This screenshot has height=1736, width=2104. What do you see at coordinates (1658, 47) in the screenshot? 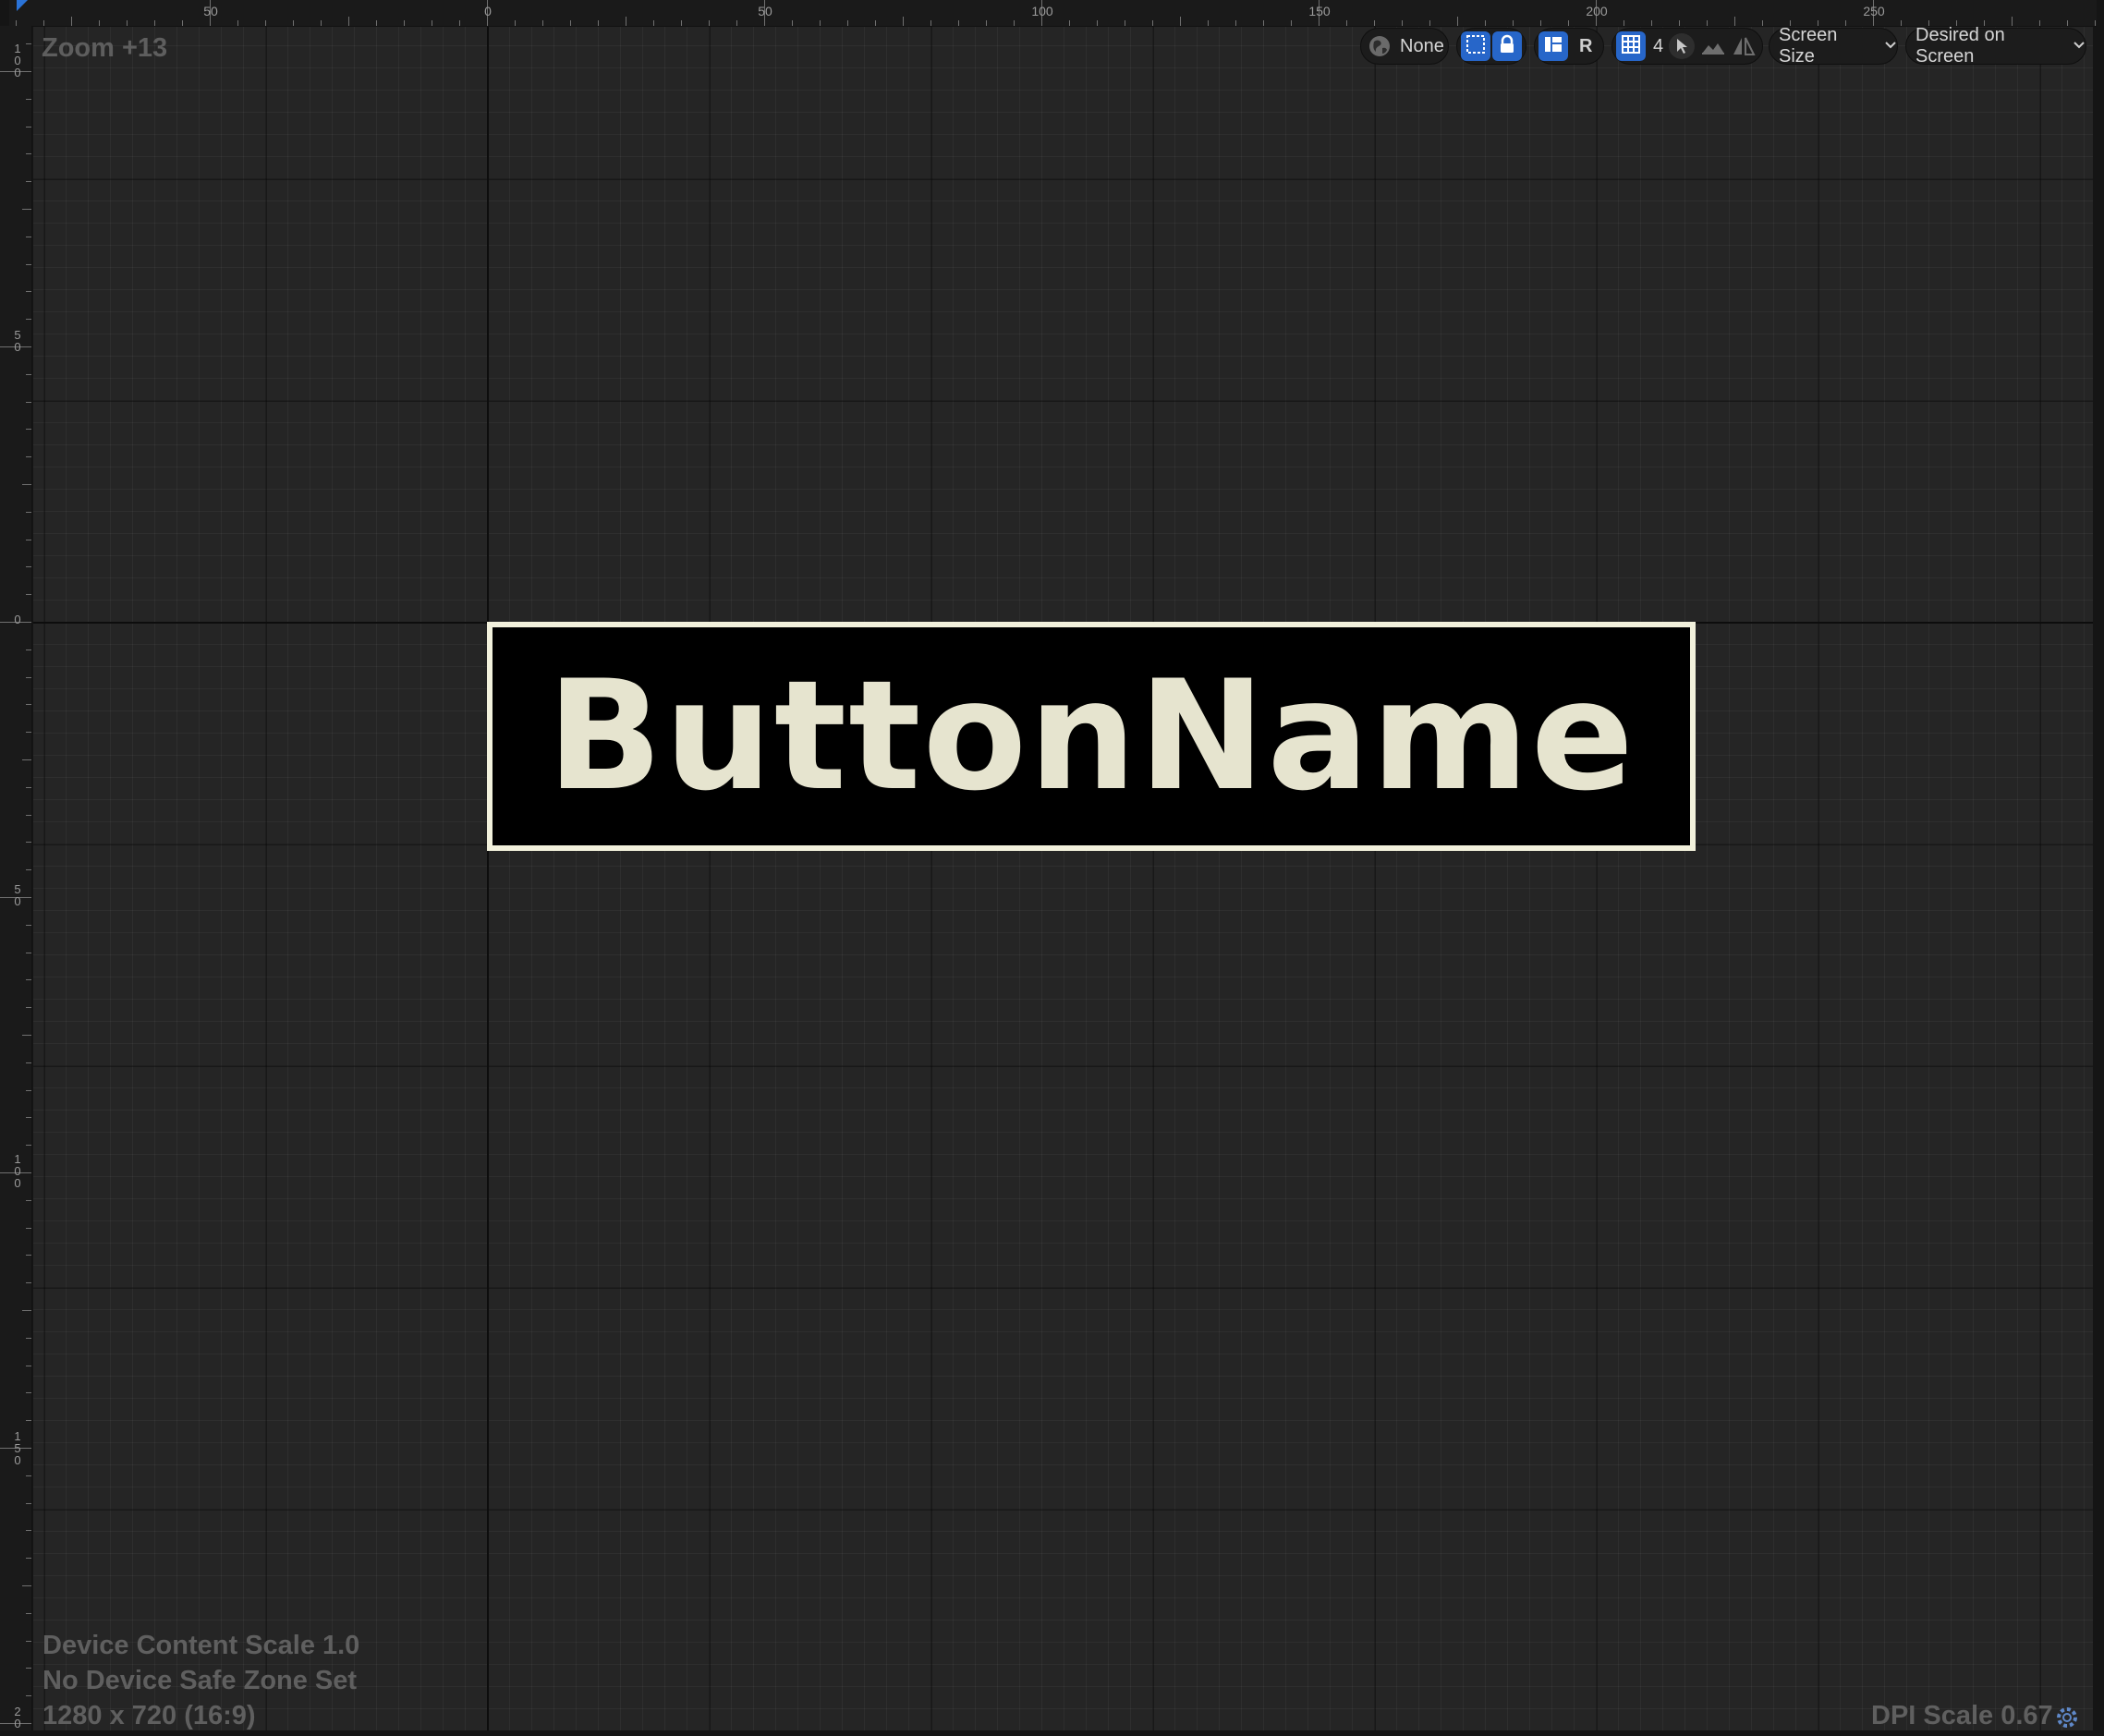
I see `grid-snap-value: 4` at bounding box center [1658, 47].